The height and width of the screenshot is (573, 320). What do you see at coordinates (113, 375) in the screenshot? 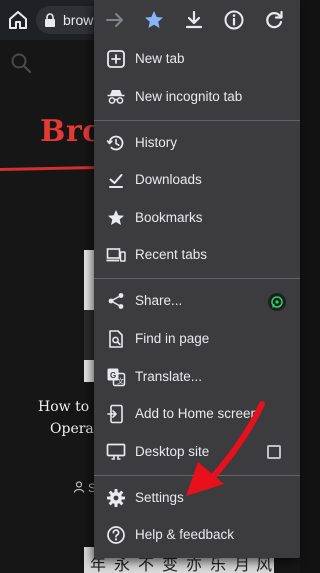
I see `svg-text: G` at bounding box center [113, 375].